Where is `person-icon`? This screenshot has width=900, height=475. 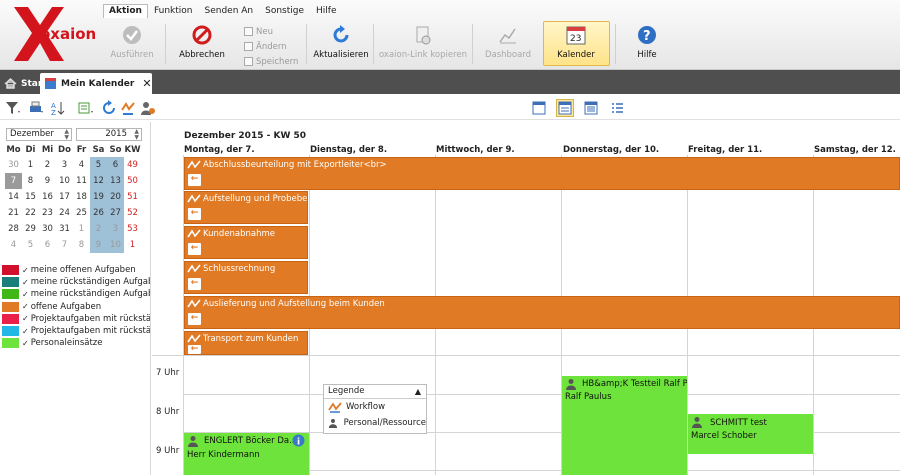 person-icon is located at coordinates (148, 108).